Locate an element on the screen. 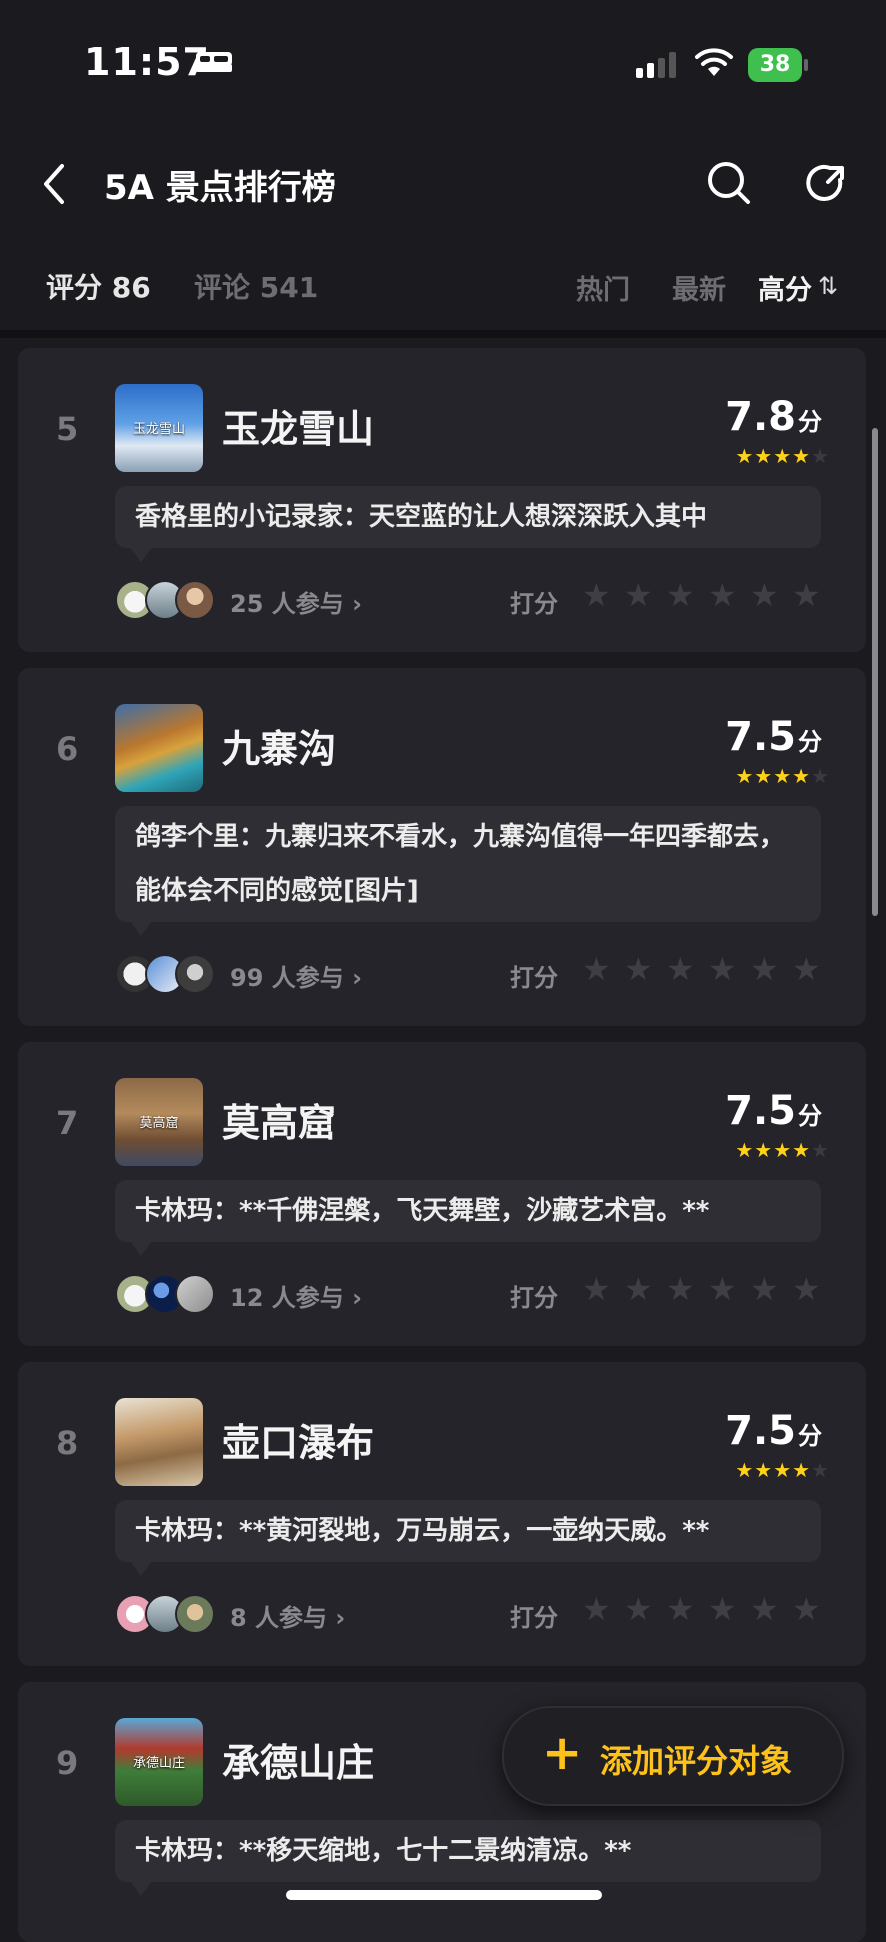 The image size is (886, 1942). add-rating-target-button: + 添加评分对象 is located at coordinates (673, 1756).